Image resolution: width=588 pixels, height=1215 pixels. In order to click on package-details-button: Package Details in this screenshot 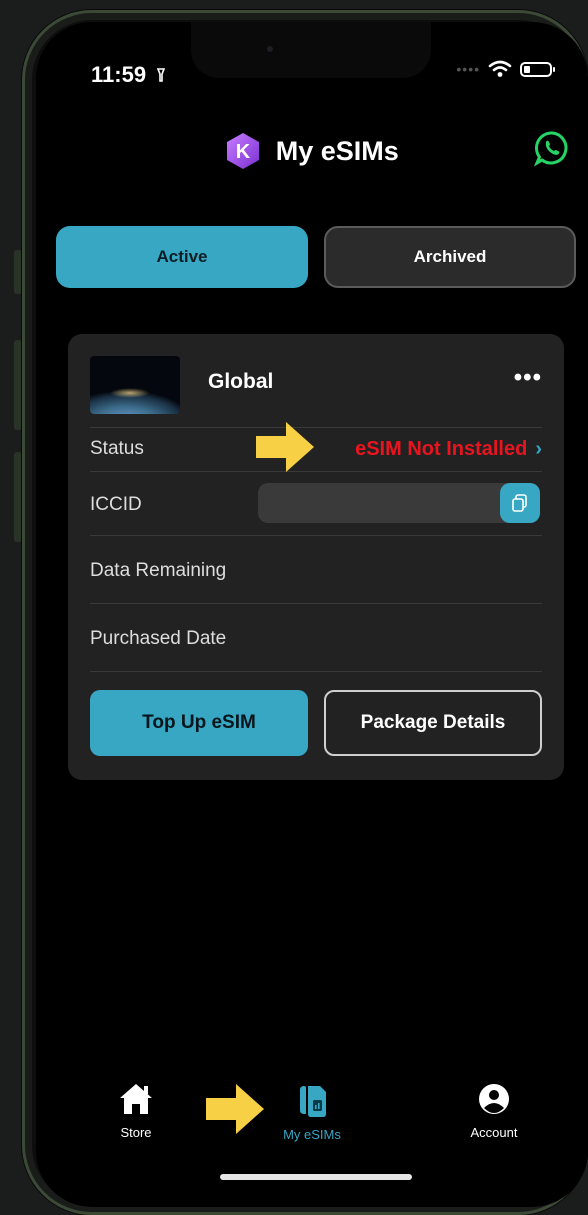, I will do `click(433, 723)`.